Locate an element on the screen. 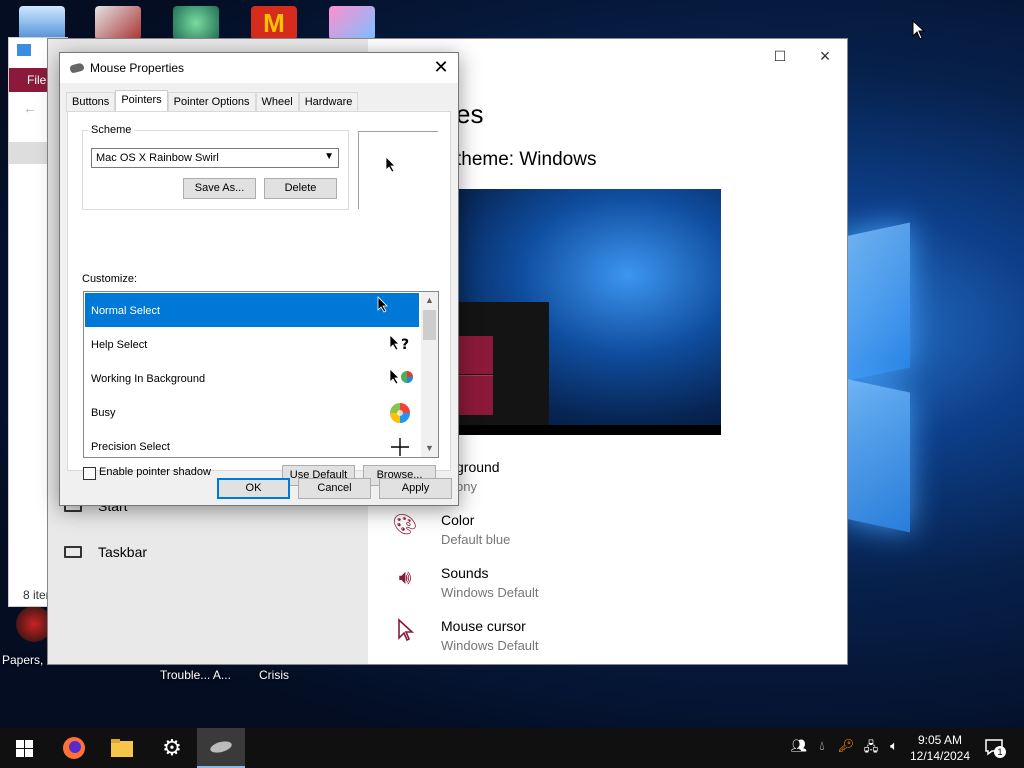  network-icon: 🖧 is located at coordinates (871, 748).